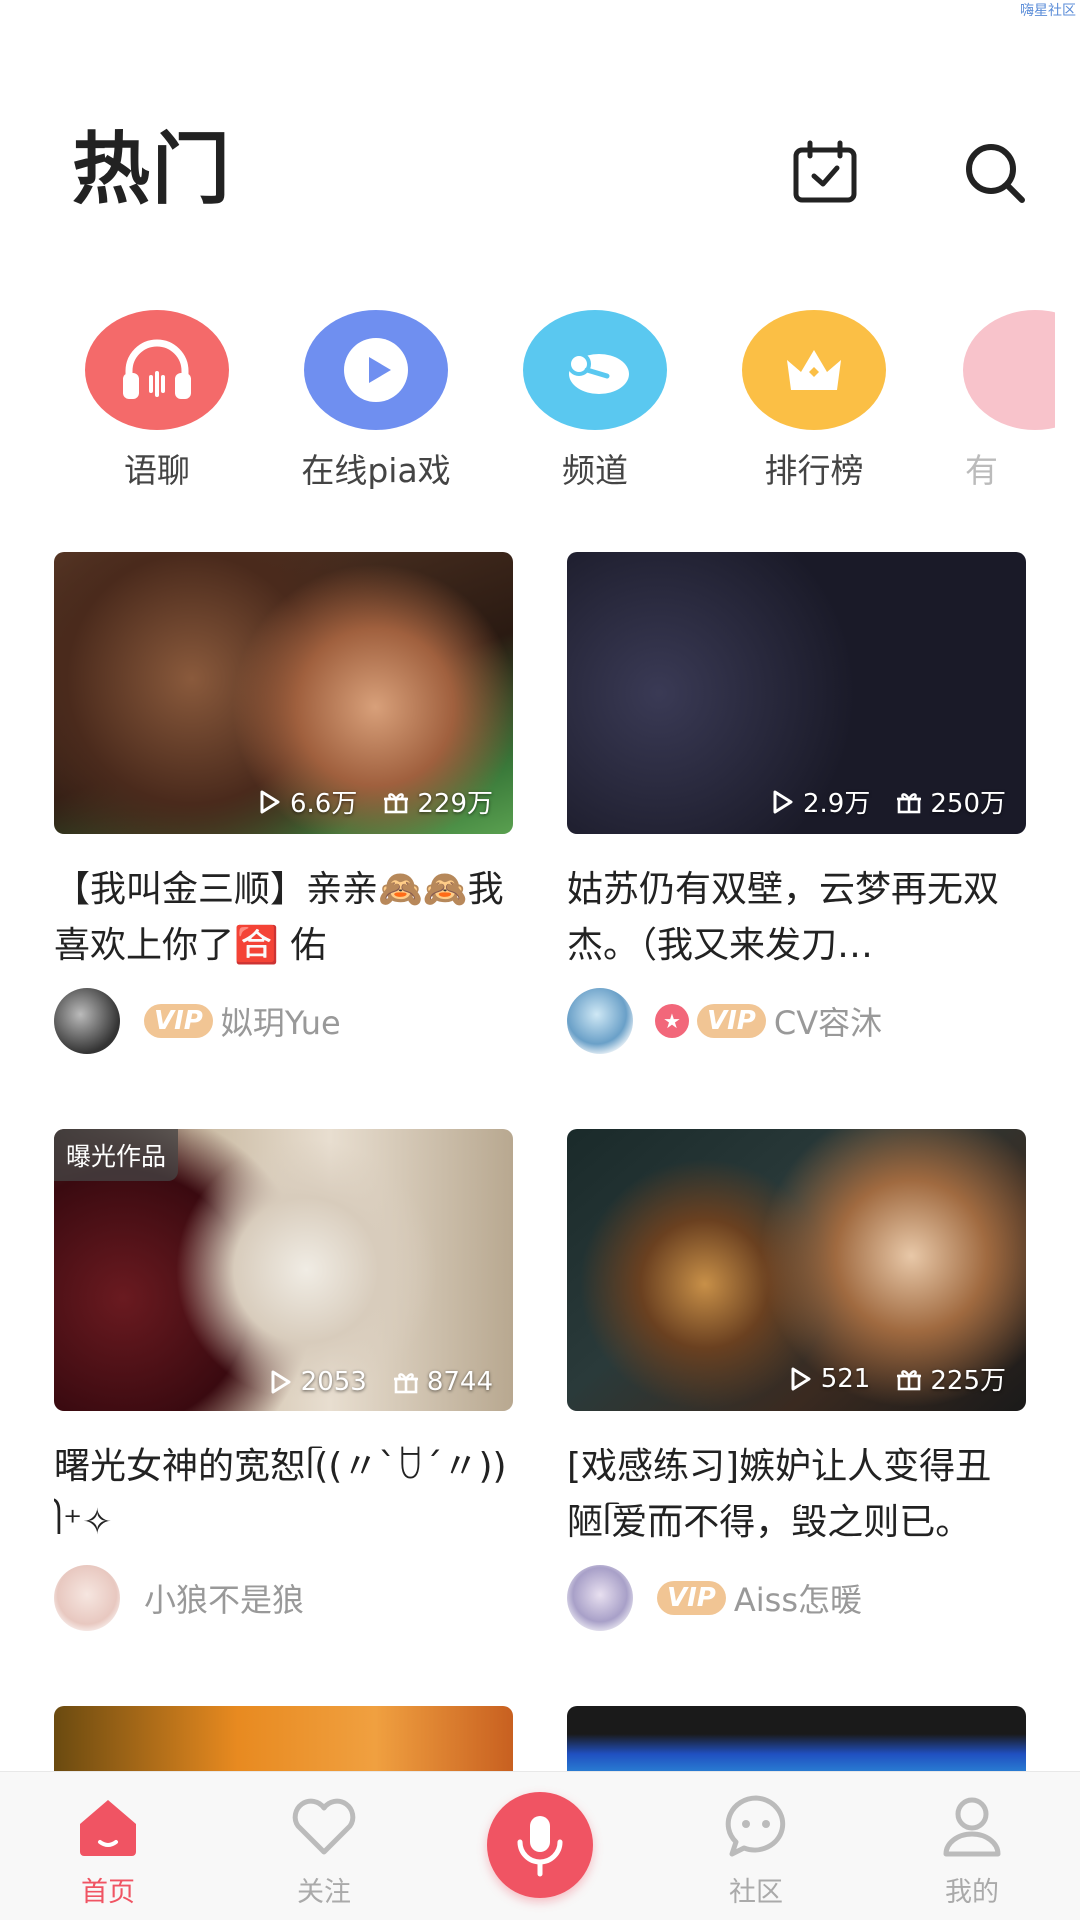 The height and width of the screenshot is (1920, 1080). Describe the element at coordinates (1009, 370) in the screenshot. I see `partial-icon` at that location.